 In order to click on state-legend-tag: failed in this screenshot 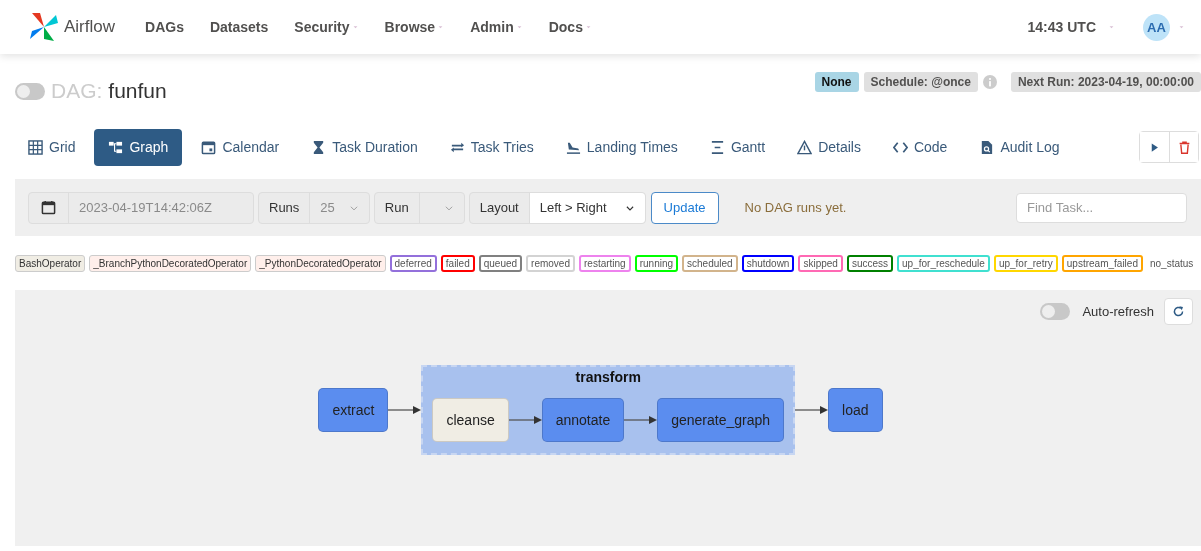, I will do `click(457, 263)`.